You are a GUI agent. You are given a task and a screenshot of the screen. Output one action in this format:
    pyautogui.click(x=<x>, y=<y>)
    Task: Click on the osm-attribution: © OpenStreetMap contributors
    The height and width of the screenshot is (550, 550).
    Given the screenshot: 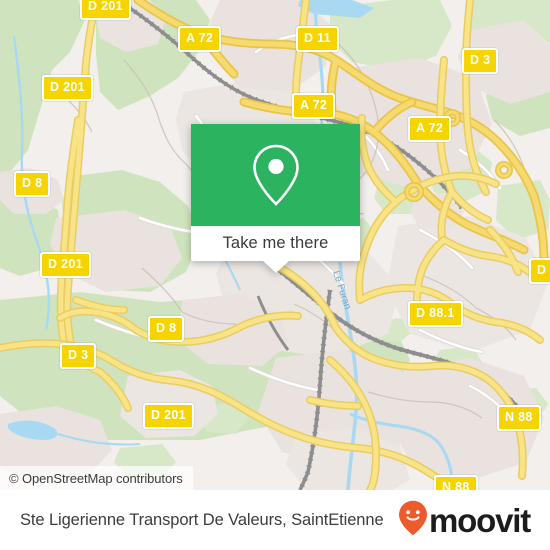 What is the action you would take?
    pyautogui.click(x=96, y=478)
    